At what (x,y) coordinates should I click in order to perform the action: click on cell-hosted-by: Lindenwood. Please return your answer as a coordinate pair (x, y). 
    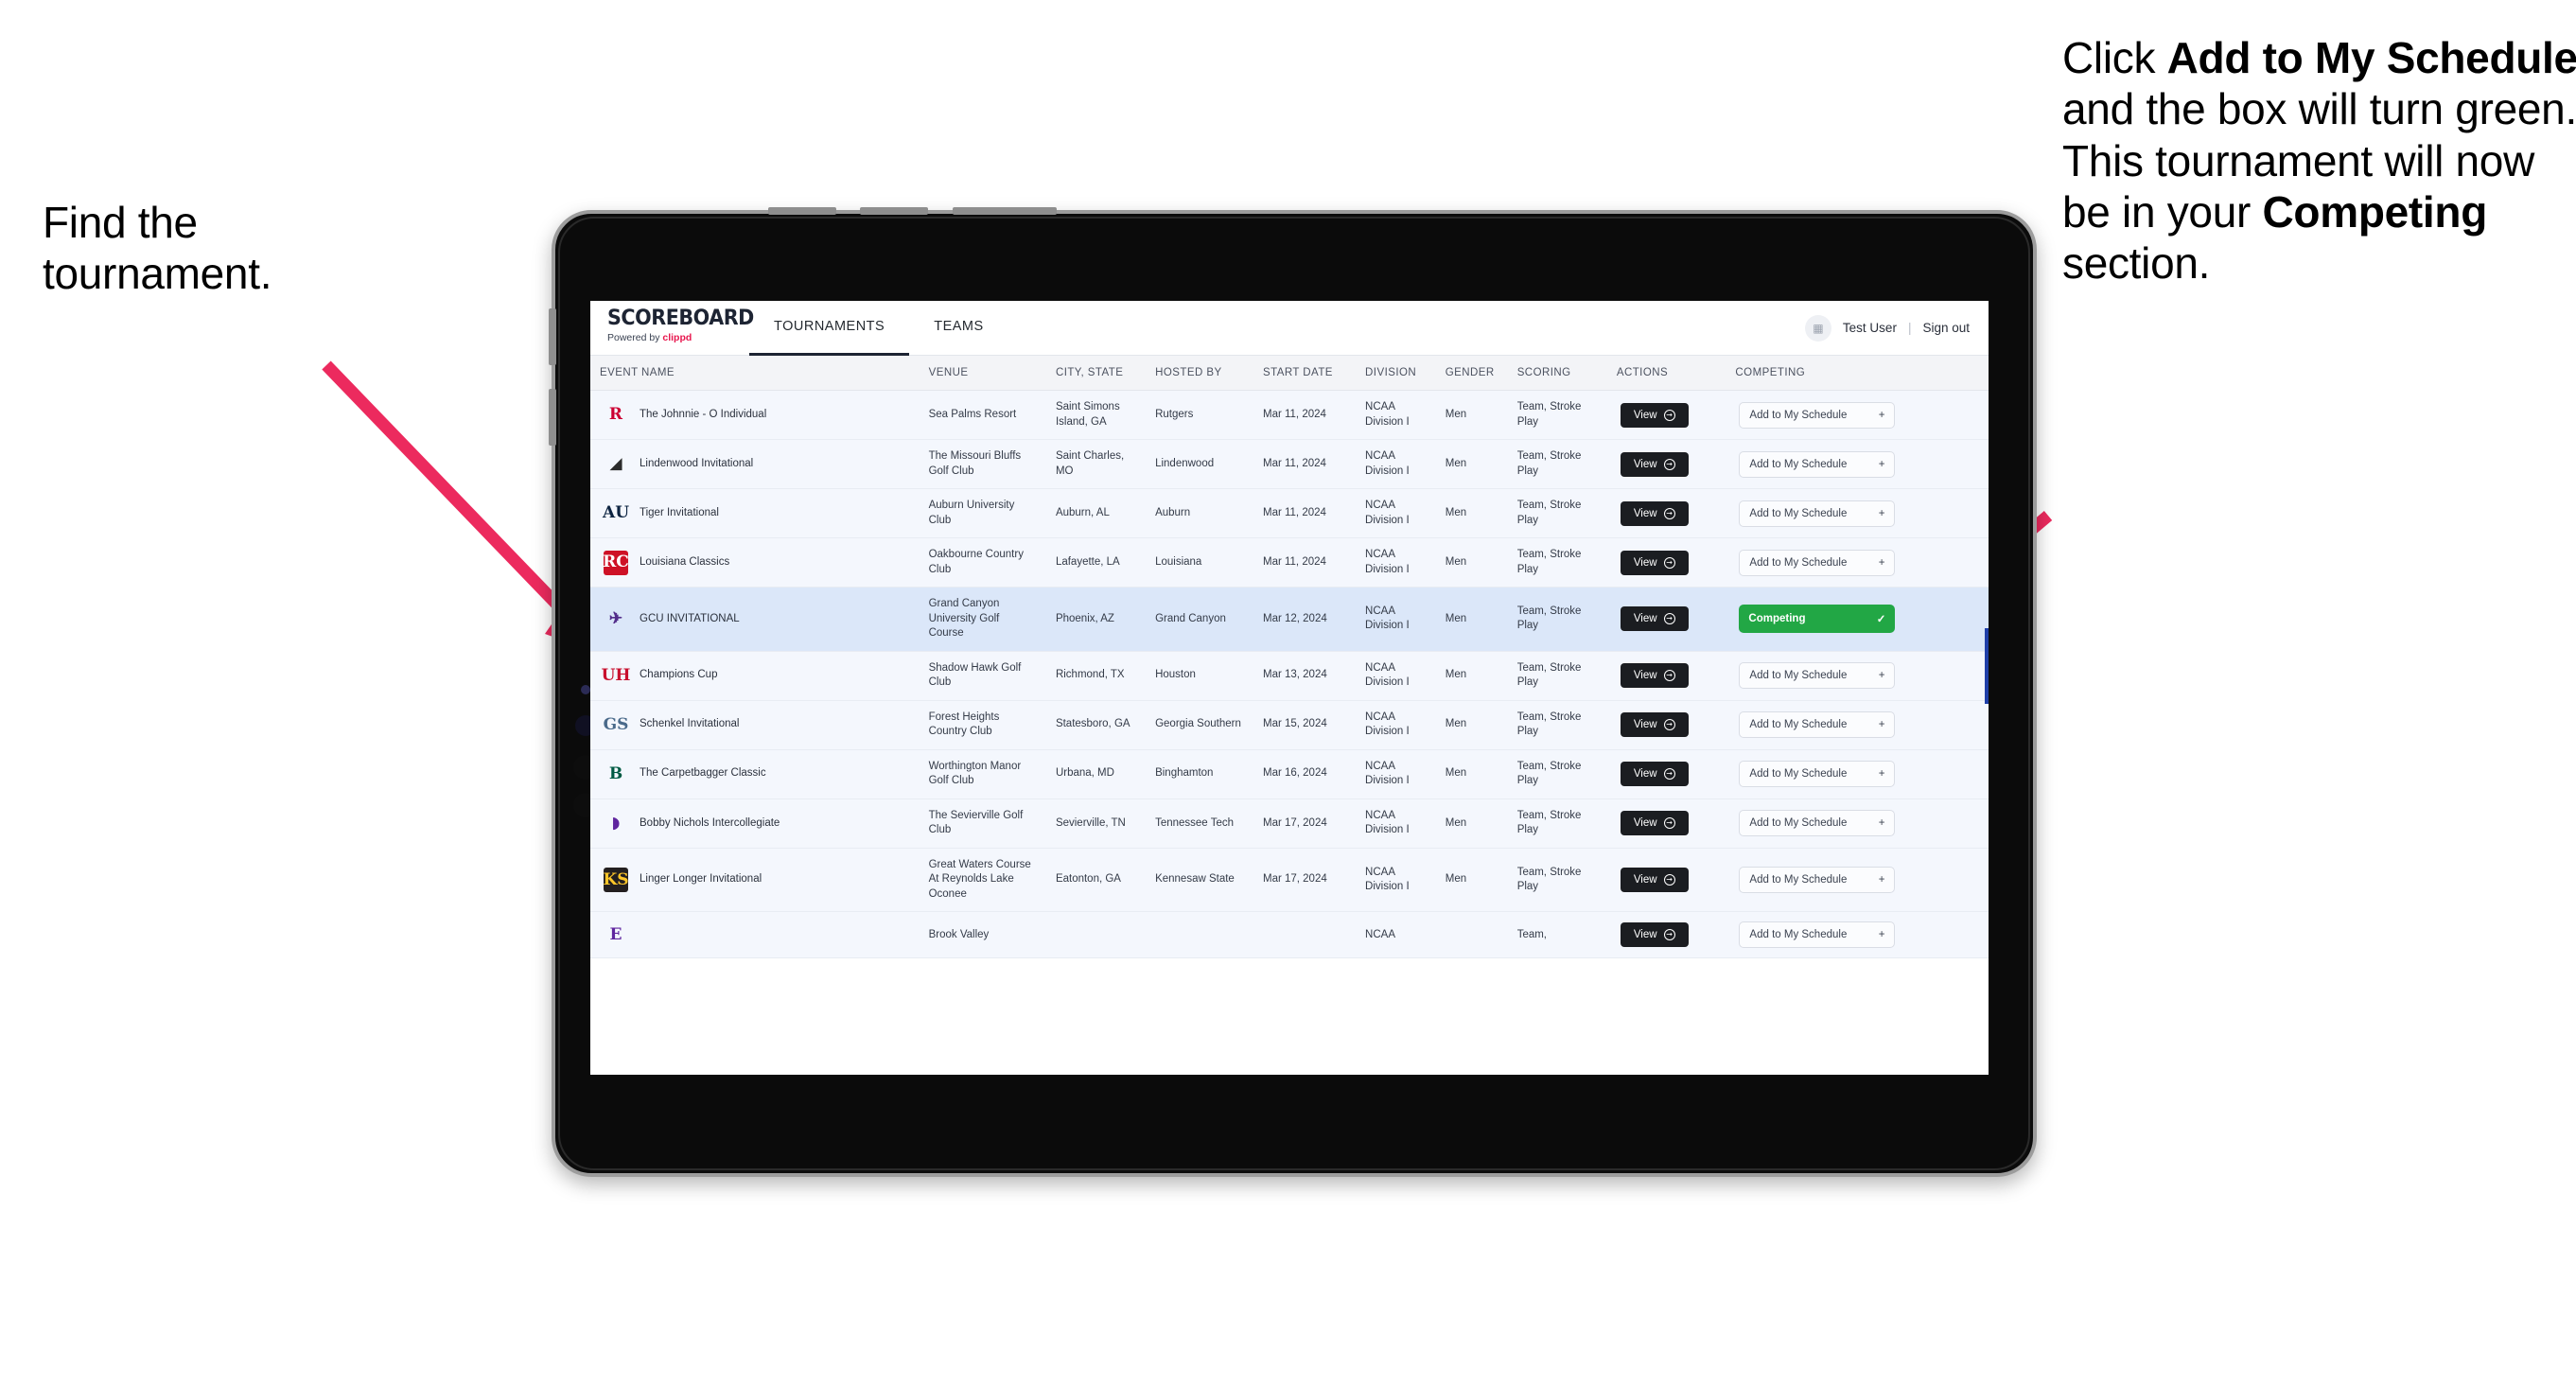
    Looking at the image, I should click on (1200, 464).